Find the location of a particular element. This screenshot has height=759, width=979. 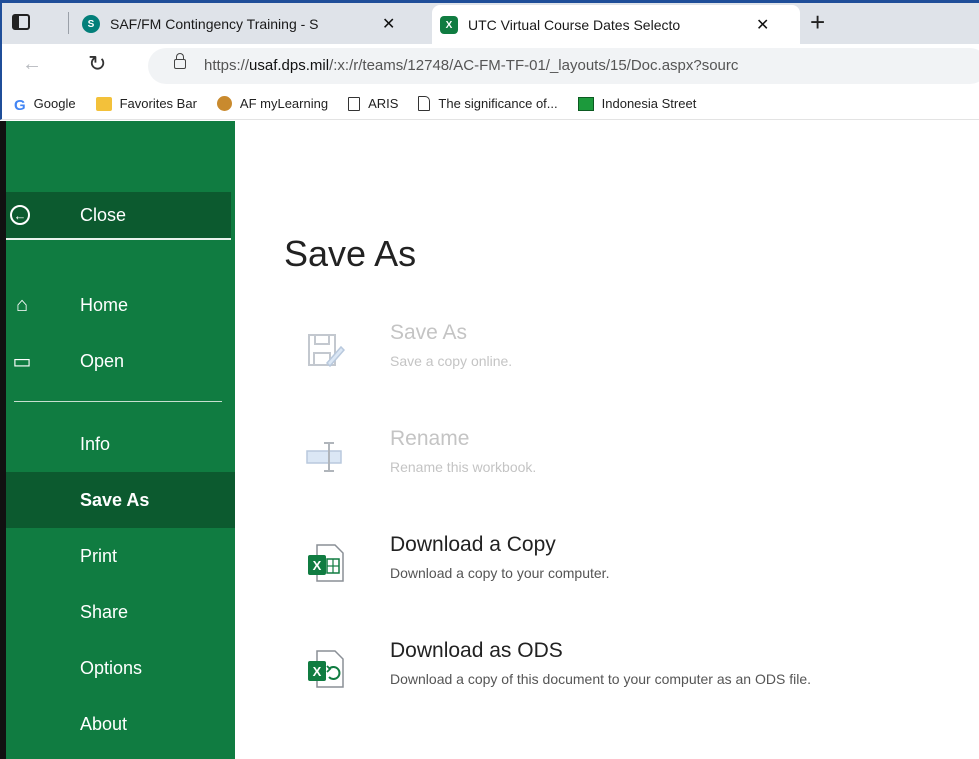

google-icon: G is located at coordinates (20, 105).